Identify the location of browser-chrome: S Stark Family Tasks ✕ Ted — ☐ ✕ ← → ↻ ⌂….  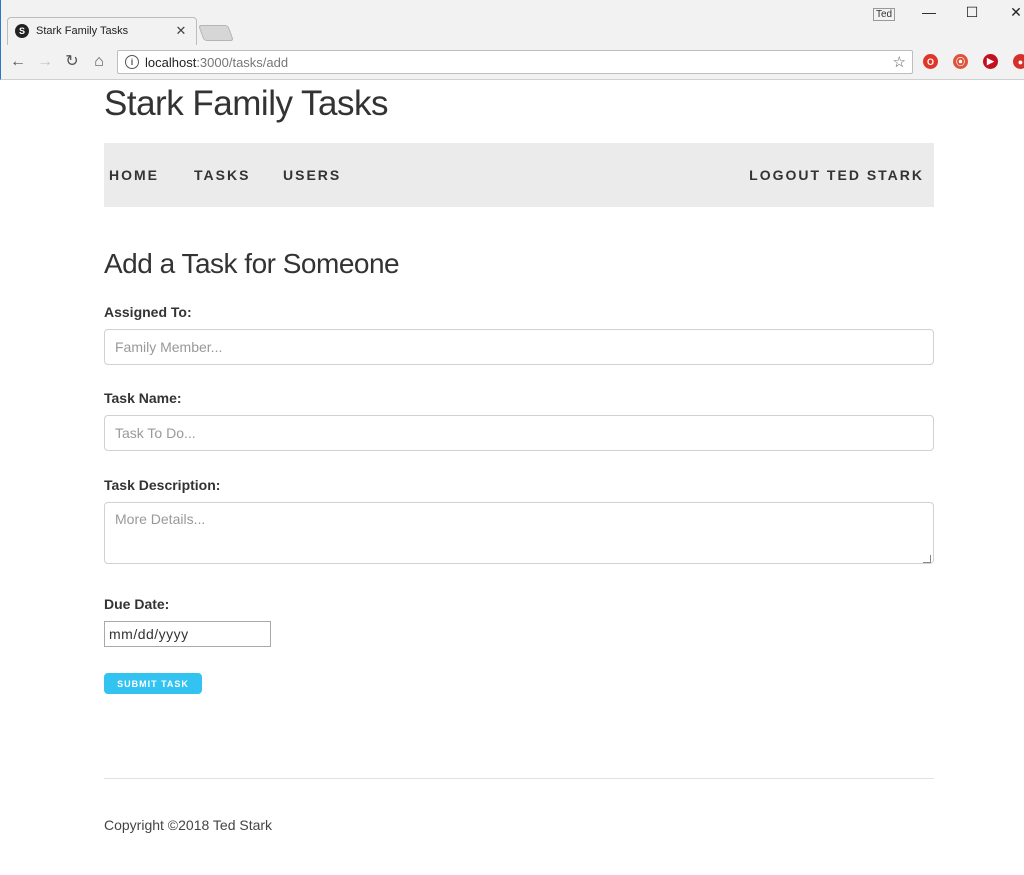
(512, 40).